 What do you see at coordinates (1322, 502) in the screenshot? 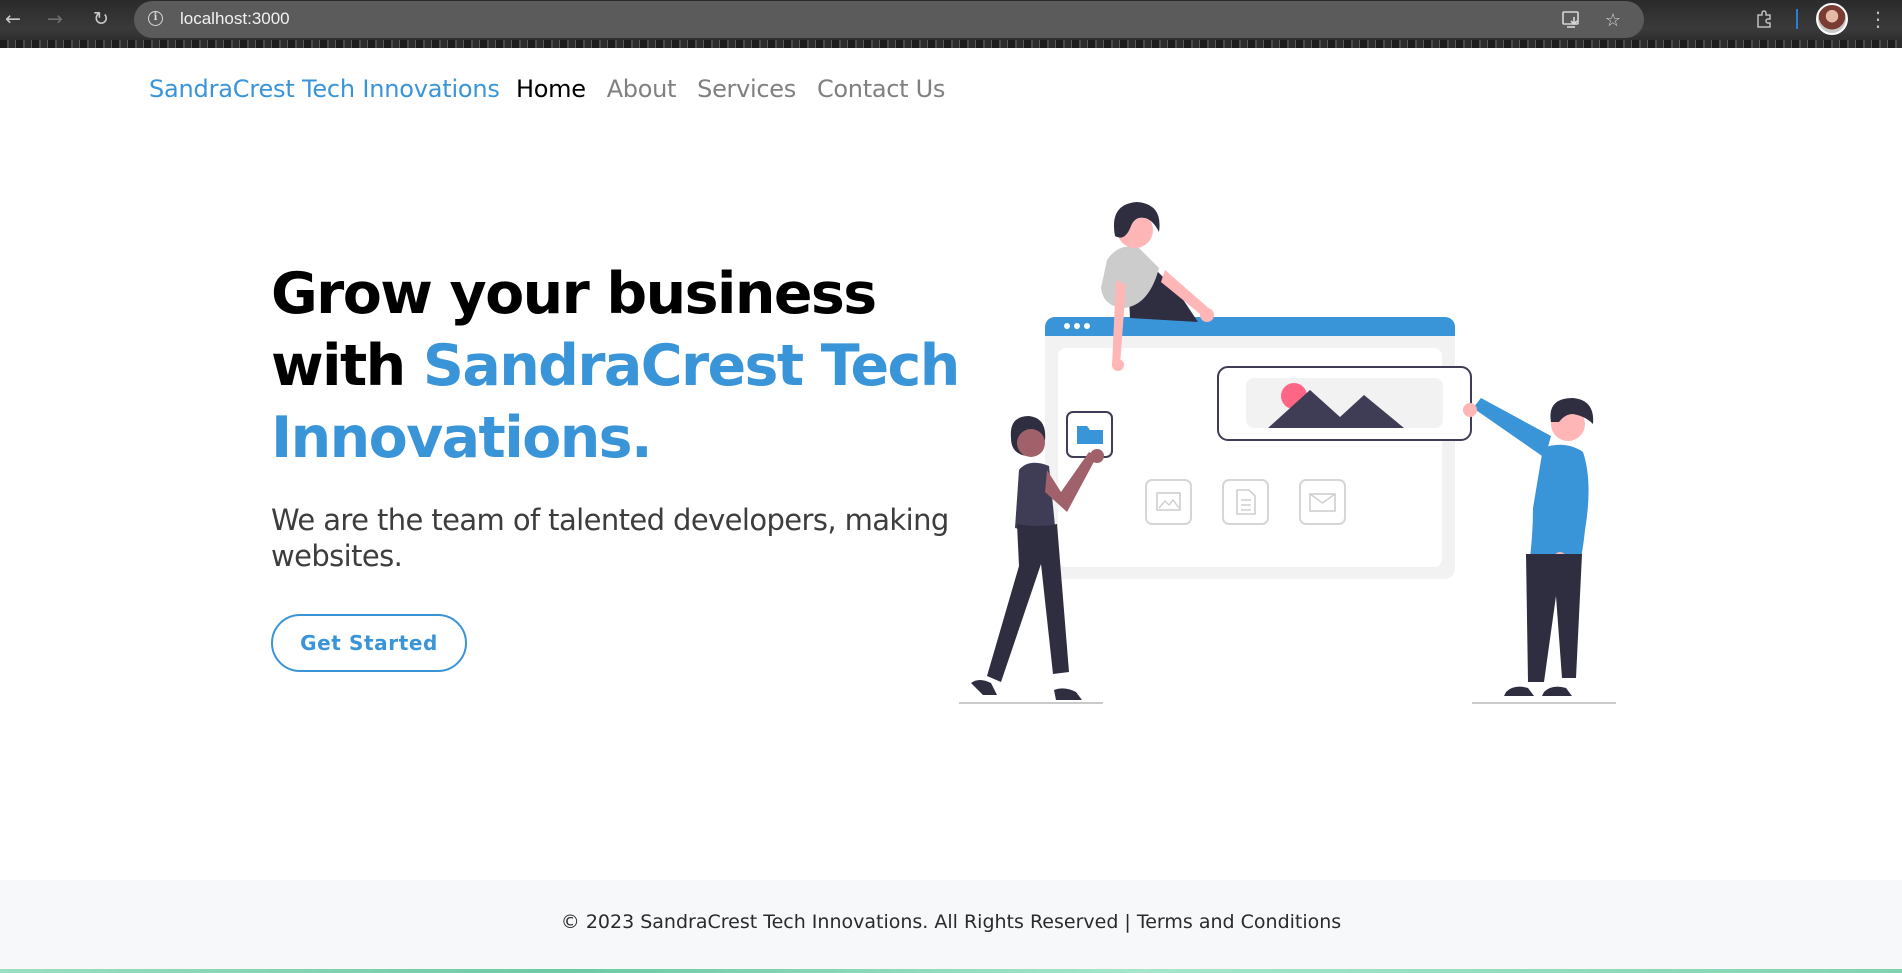
I see `mail-card-icon` at bounding box center [1322, 502].